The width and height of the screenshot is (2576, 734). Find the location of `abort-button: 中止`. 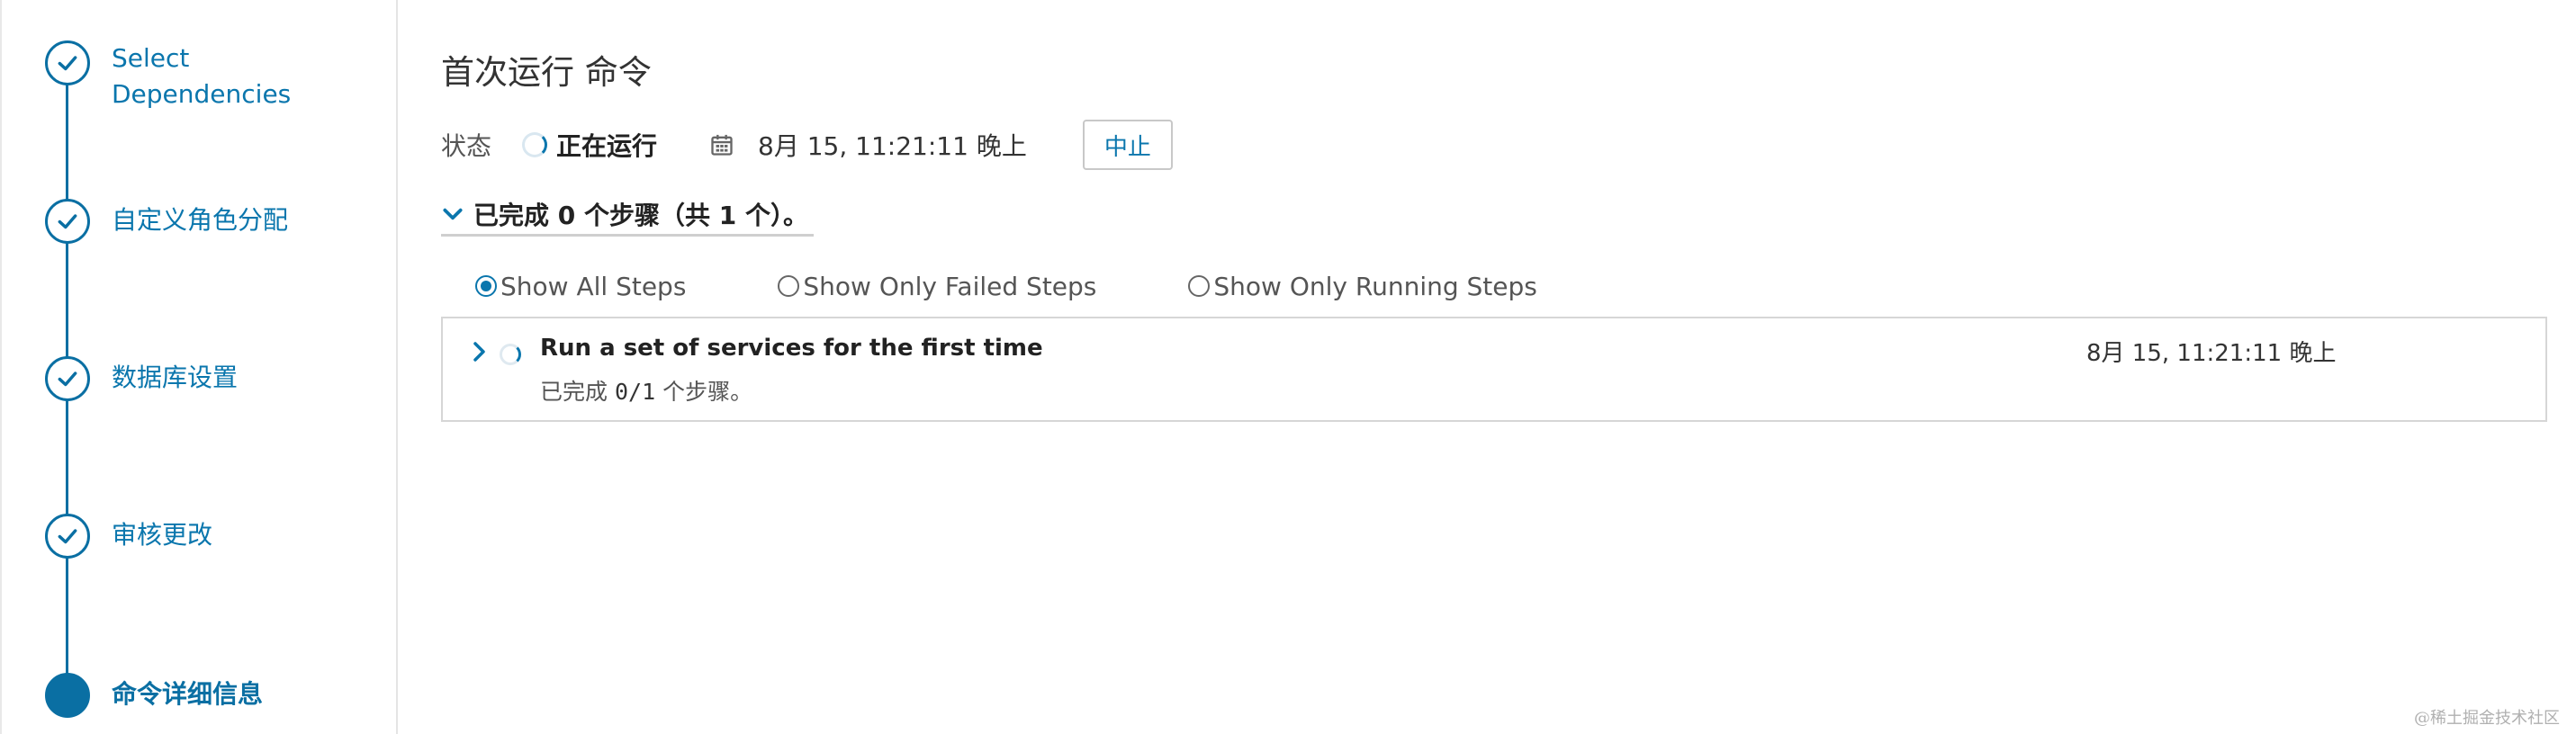

abort-button: 中止 is located at coordinates (1127, 145).